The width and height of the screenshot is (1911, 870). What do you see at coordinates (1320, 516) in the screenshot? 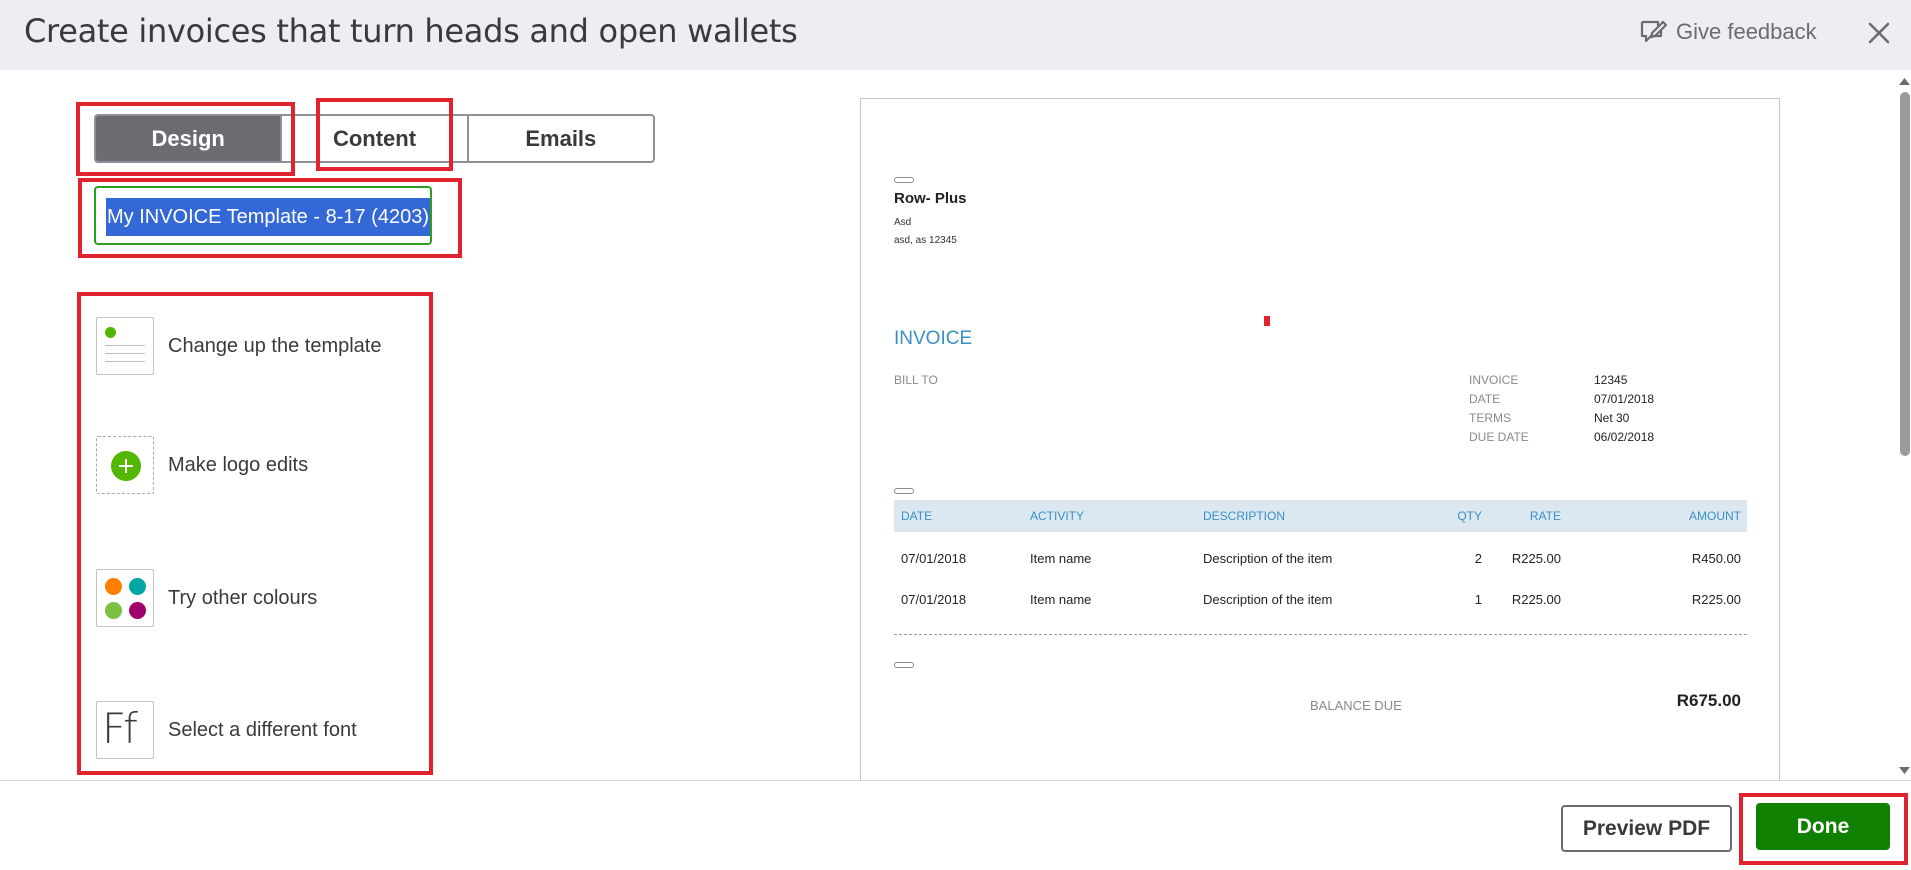
I see `table-header-row` at bounding box center [1320, 516].